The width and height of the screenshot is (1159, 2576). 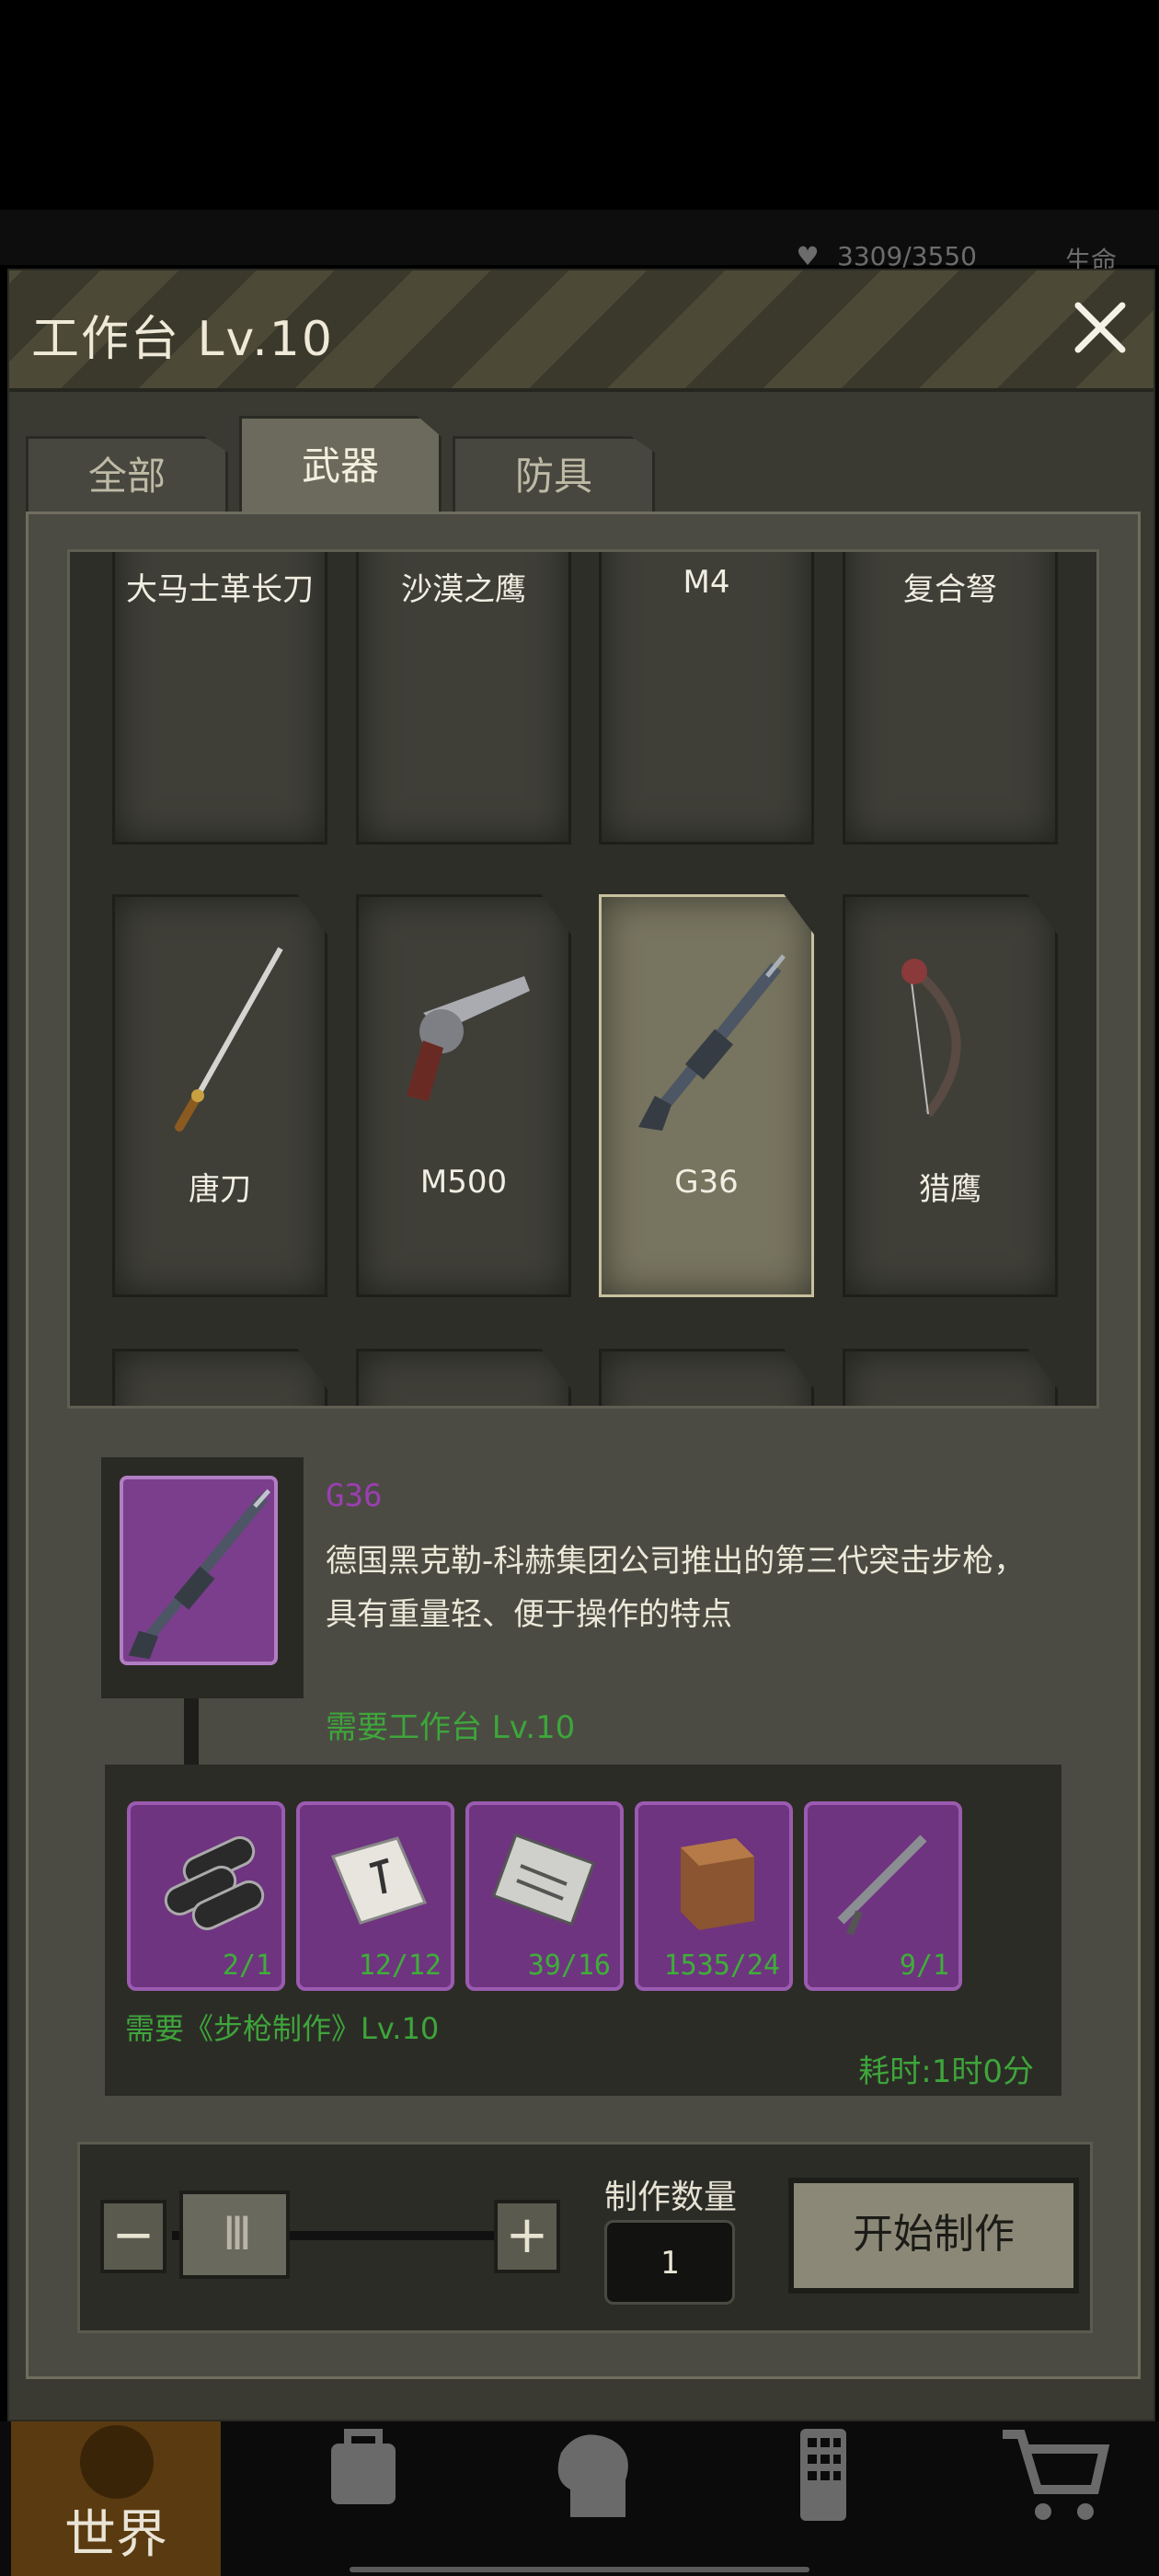 I want to click on detail-icon-frame, so click(x=202, y=1577).